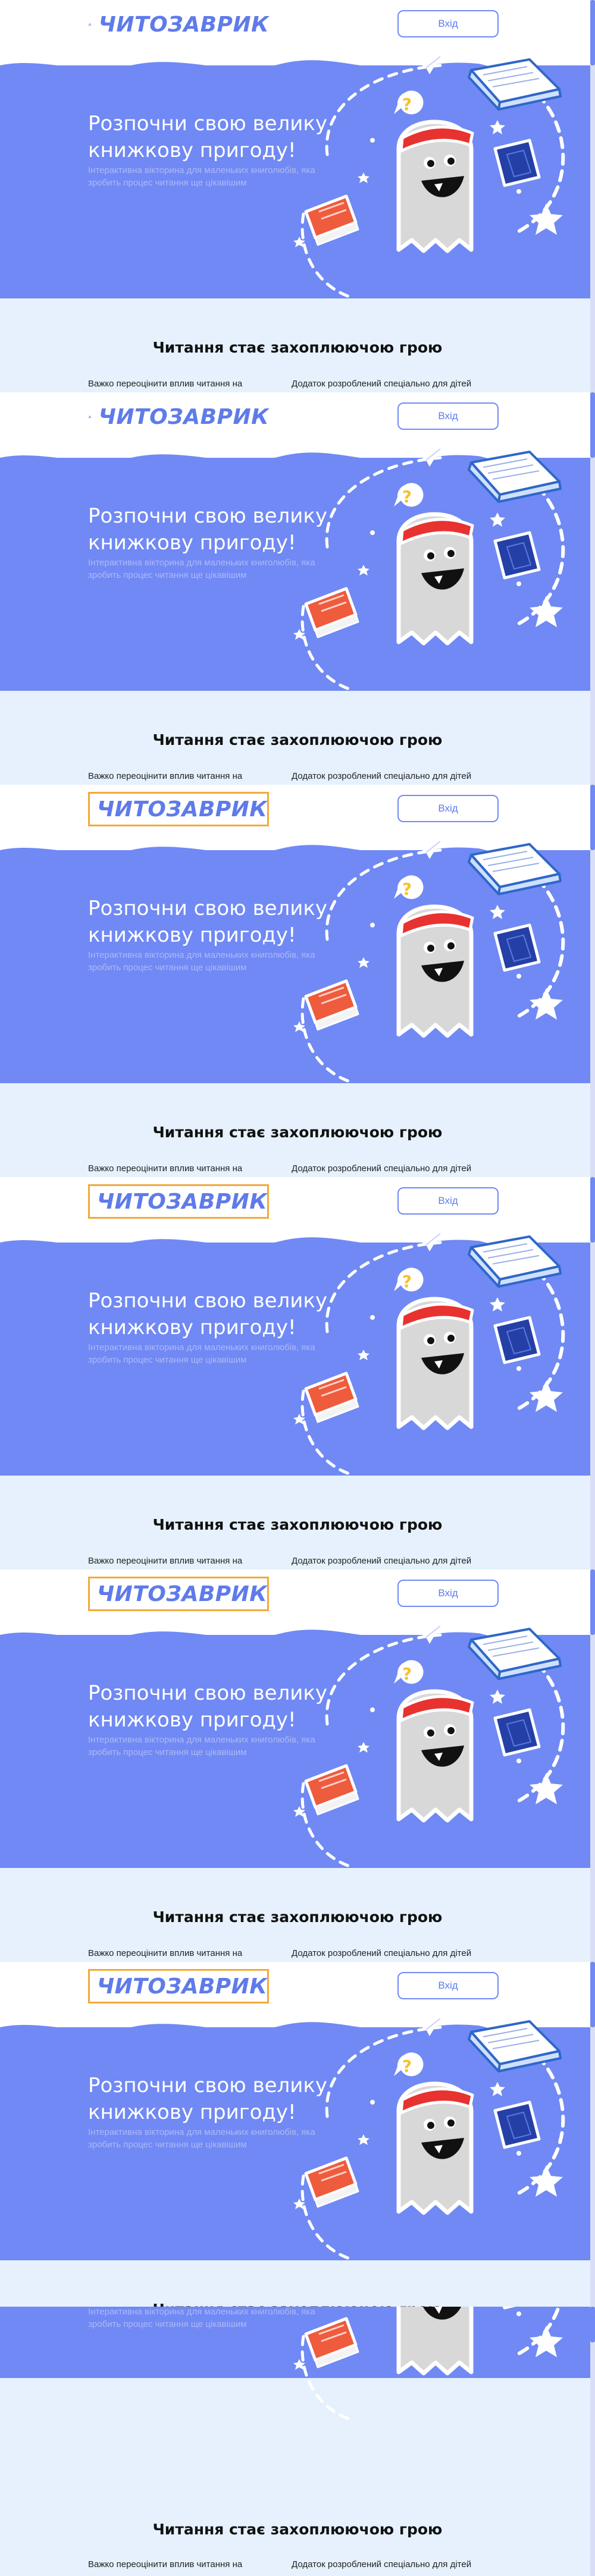  Describe the element at coordinates (592, 2441) in the screenshot. I see `scrollbar-track` at that location.